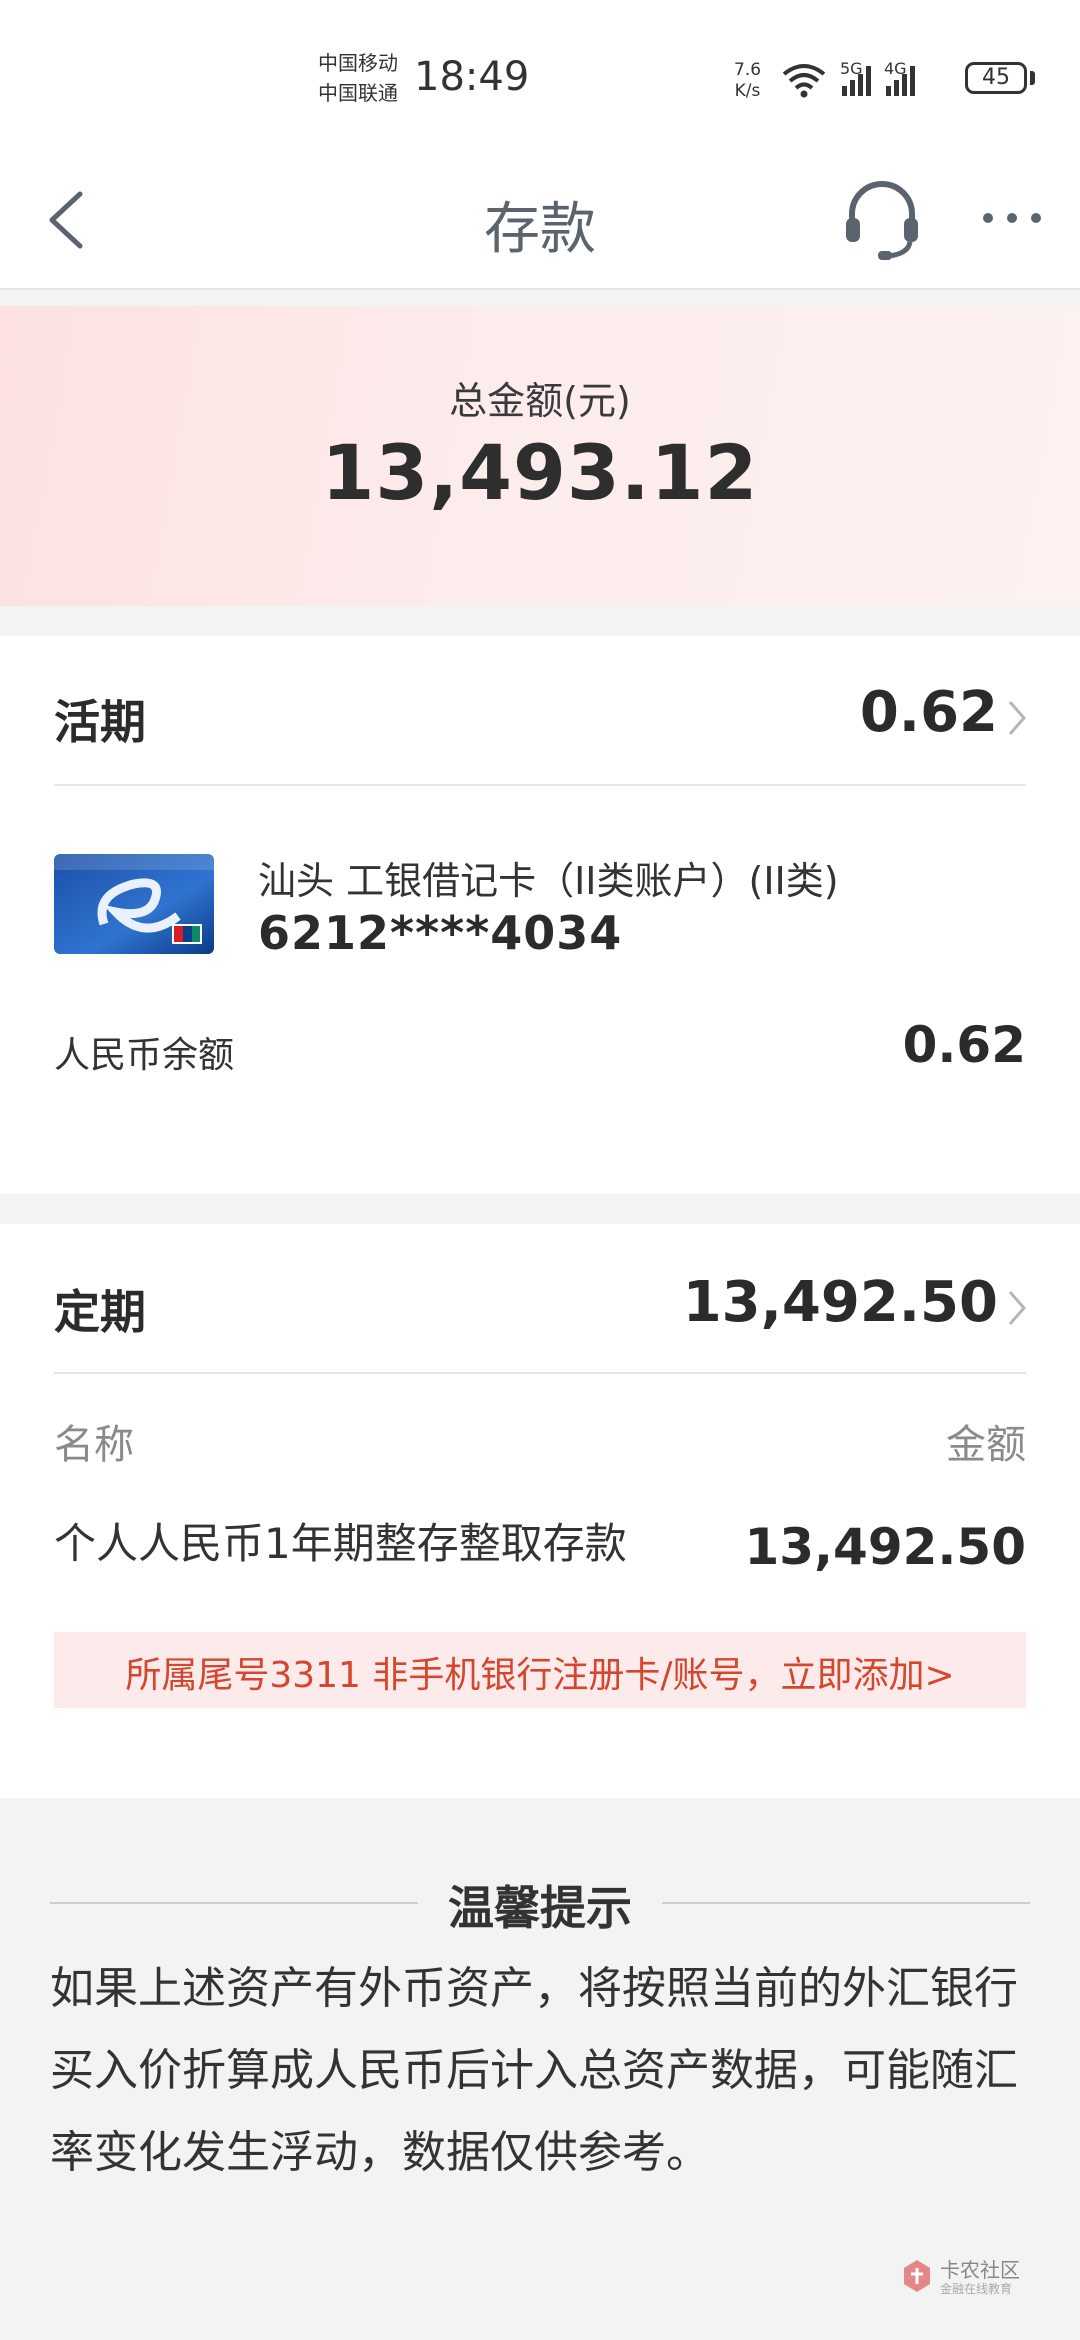 This screenshot has height=2340, width=1080. Describe the element at coordinates (980, 2270) in the screenshot. I see `watermark-text: 卡农社区` at that location.